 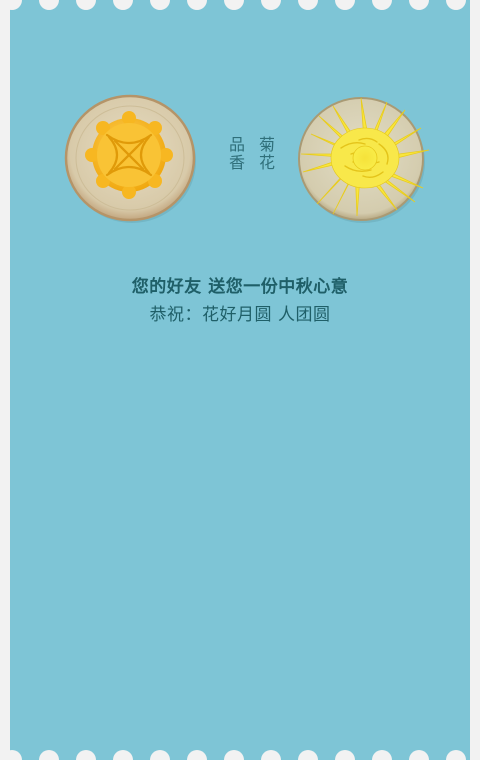 What do you see at coordinates (265, 154) in the screenshot?
I see `vertical-text-chrysanthemum: 菊花` at bounding box center [265, 154].